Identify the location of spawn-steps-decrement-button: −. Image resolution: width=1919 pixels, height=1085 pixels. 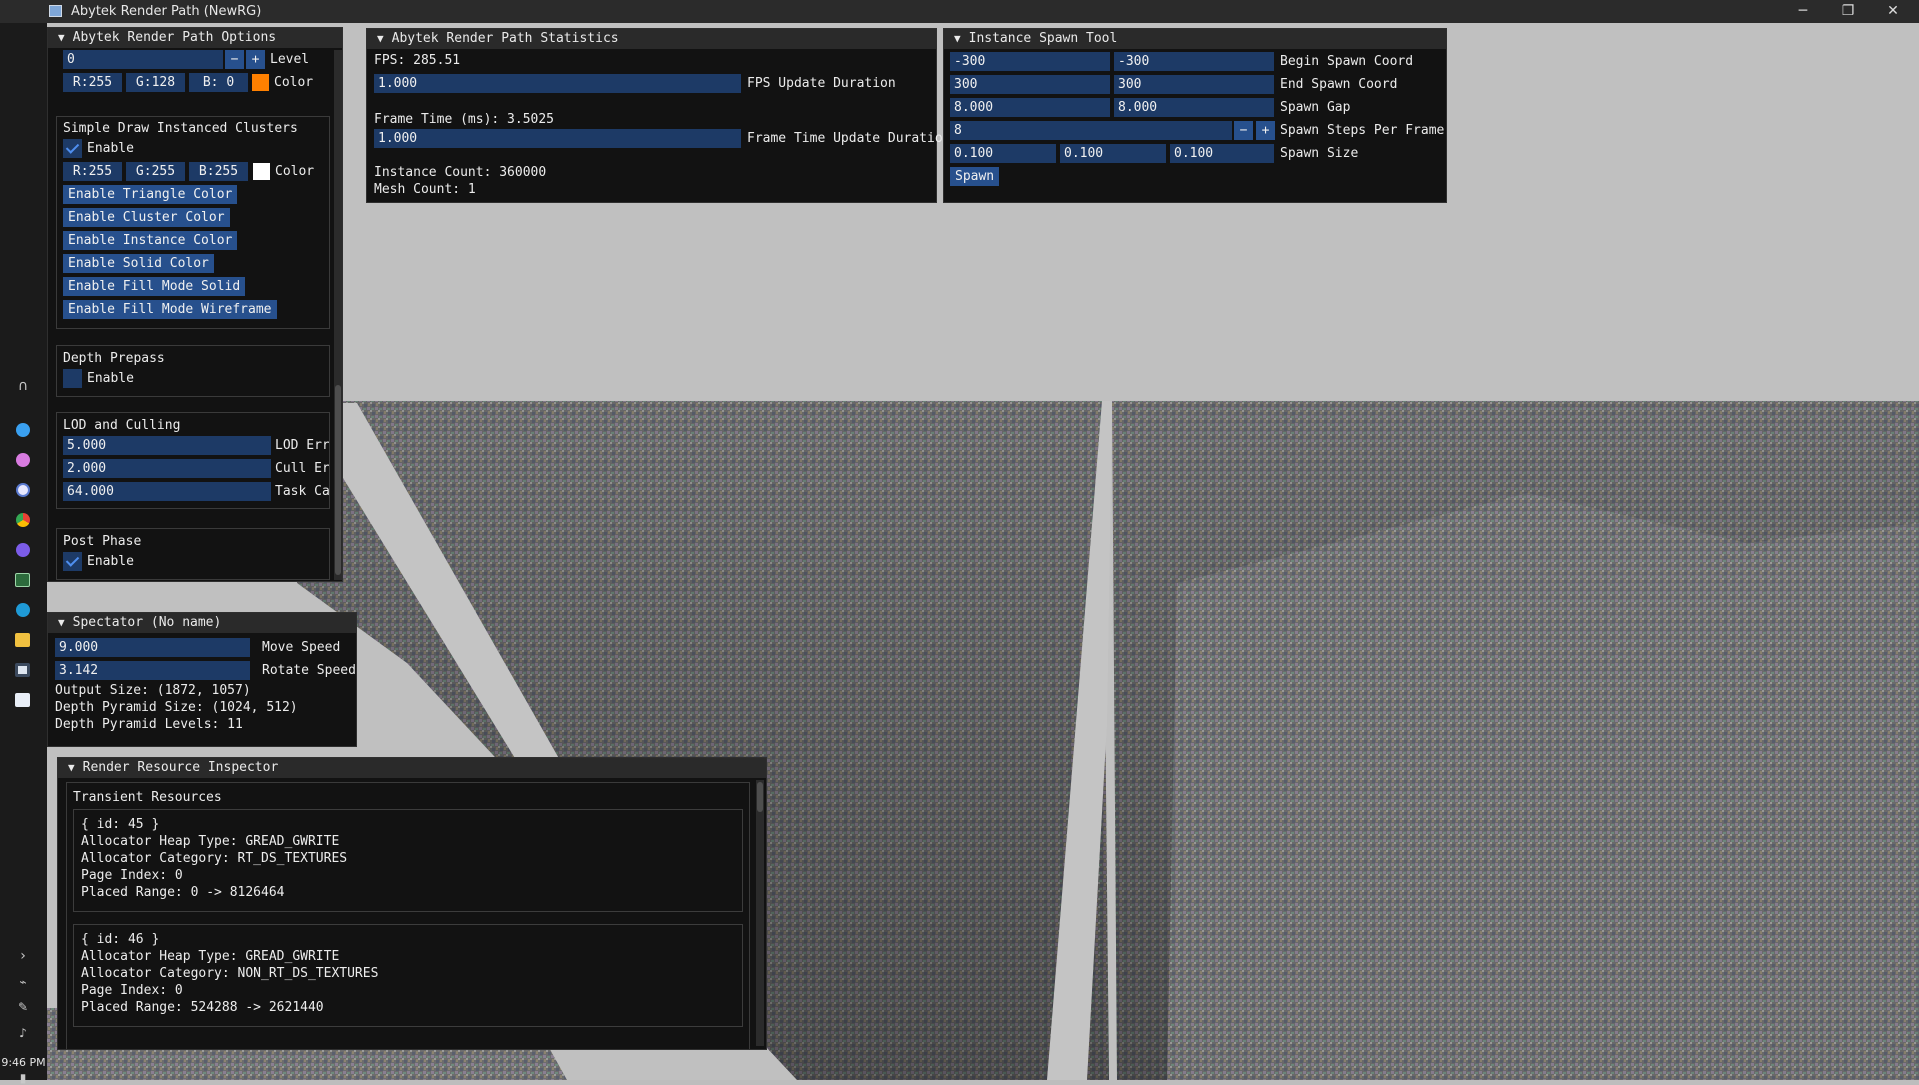
(1243, 130).